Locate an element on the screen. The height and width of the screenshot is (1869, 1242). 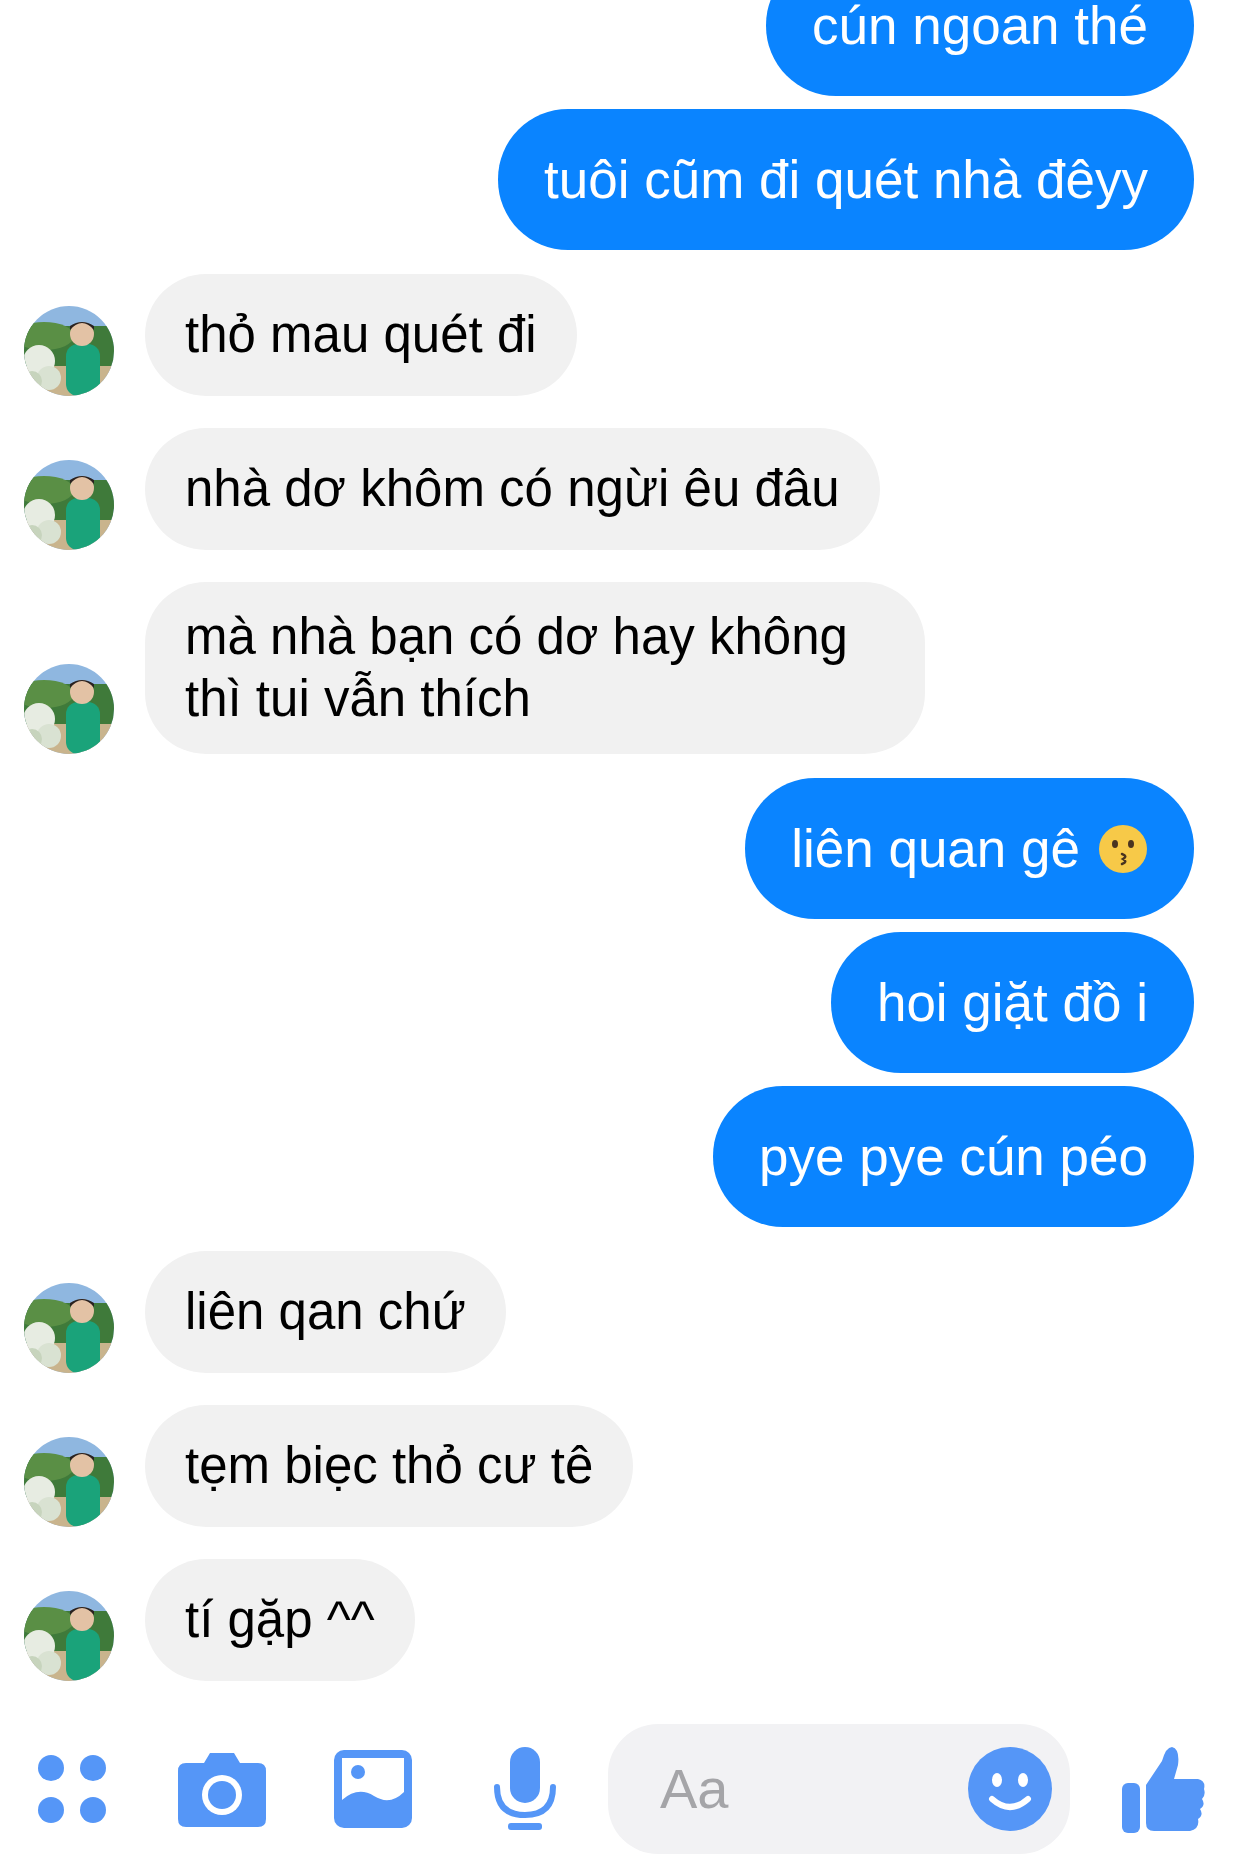
message-text: tí gặp ^^ is located at coordinates (280, 1620).